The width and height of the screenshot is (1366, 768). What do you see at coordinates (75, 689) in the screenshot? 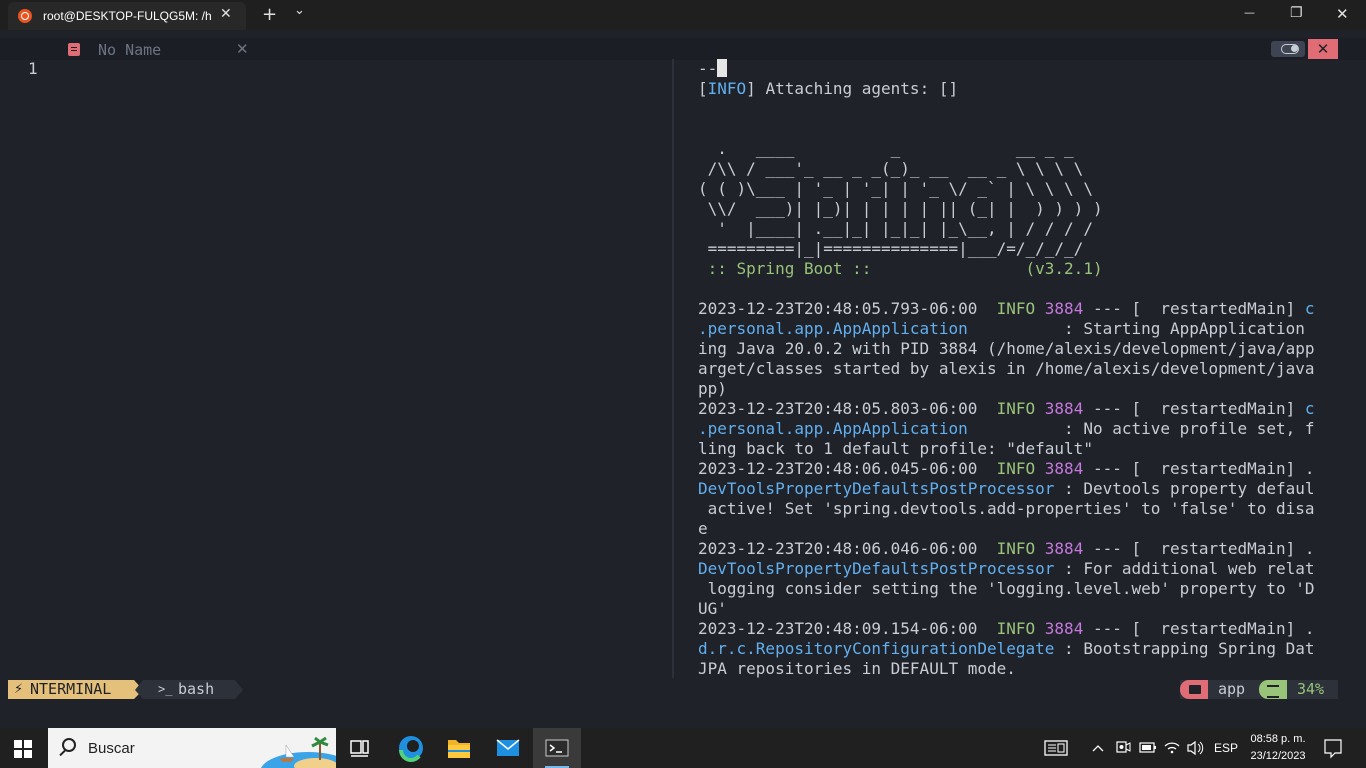
I see `mode-indicator: ⚡ NTERMINAL` at bounding box center [75, 689].